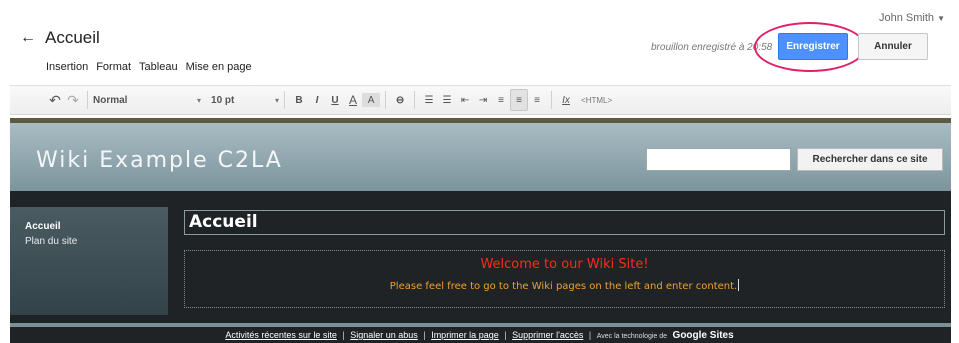 The image size is (959, 343). What do you see at coordinates (277, 100) in the screenshot?
I see `size-chevron-down-icon: ▾` at bounding box center [277, 100].